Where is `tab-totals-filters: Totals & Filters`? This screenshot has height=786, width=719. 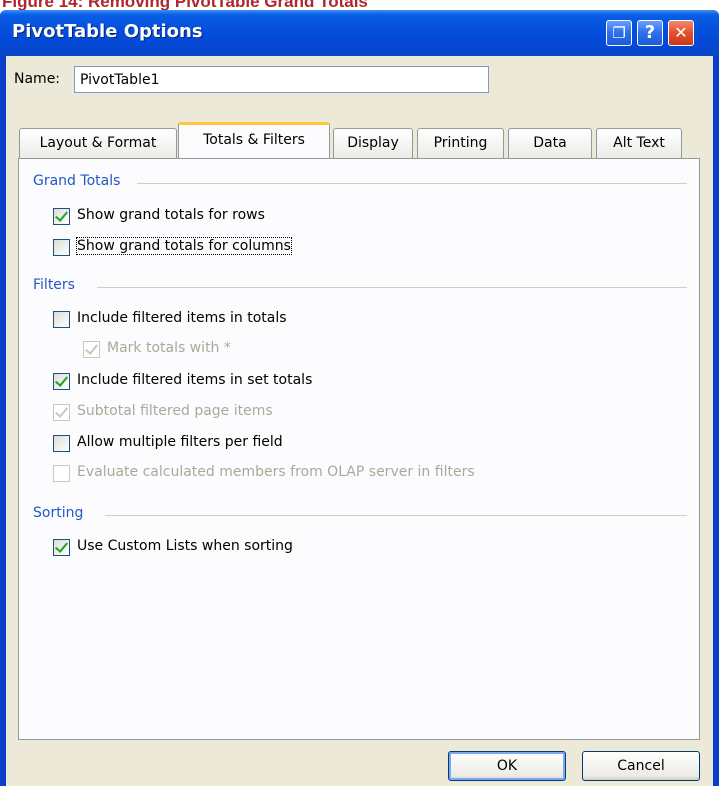
tab-totals-filters: Totals & Filters is located at coordinates (254, 140).